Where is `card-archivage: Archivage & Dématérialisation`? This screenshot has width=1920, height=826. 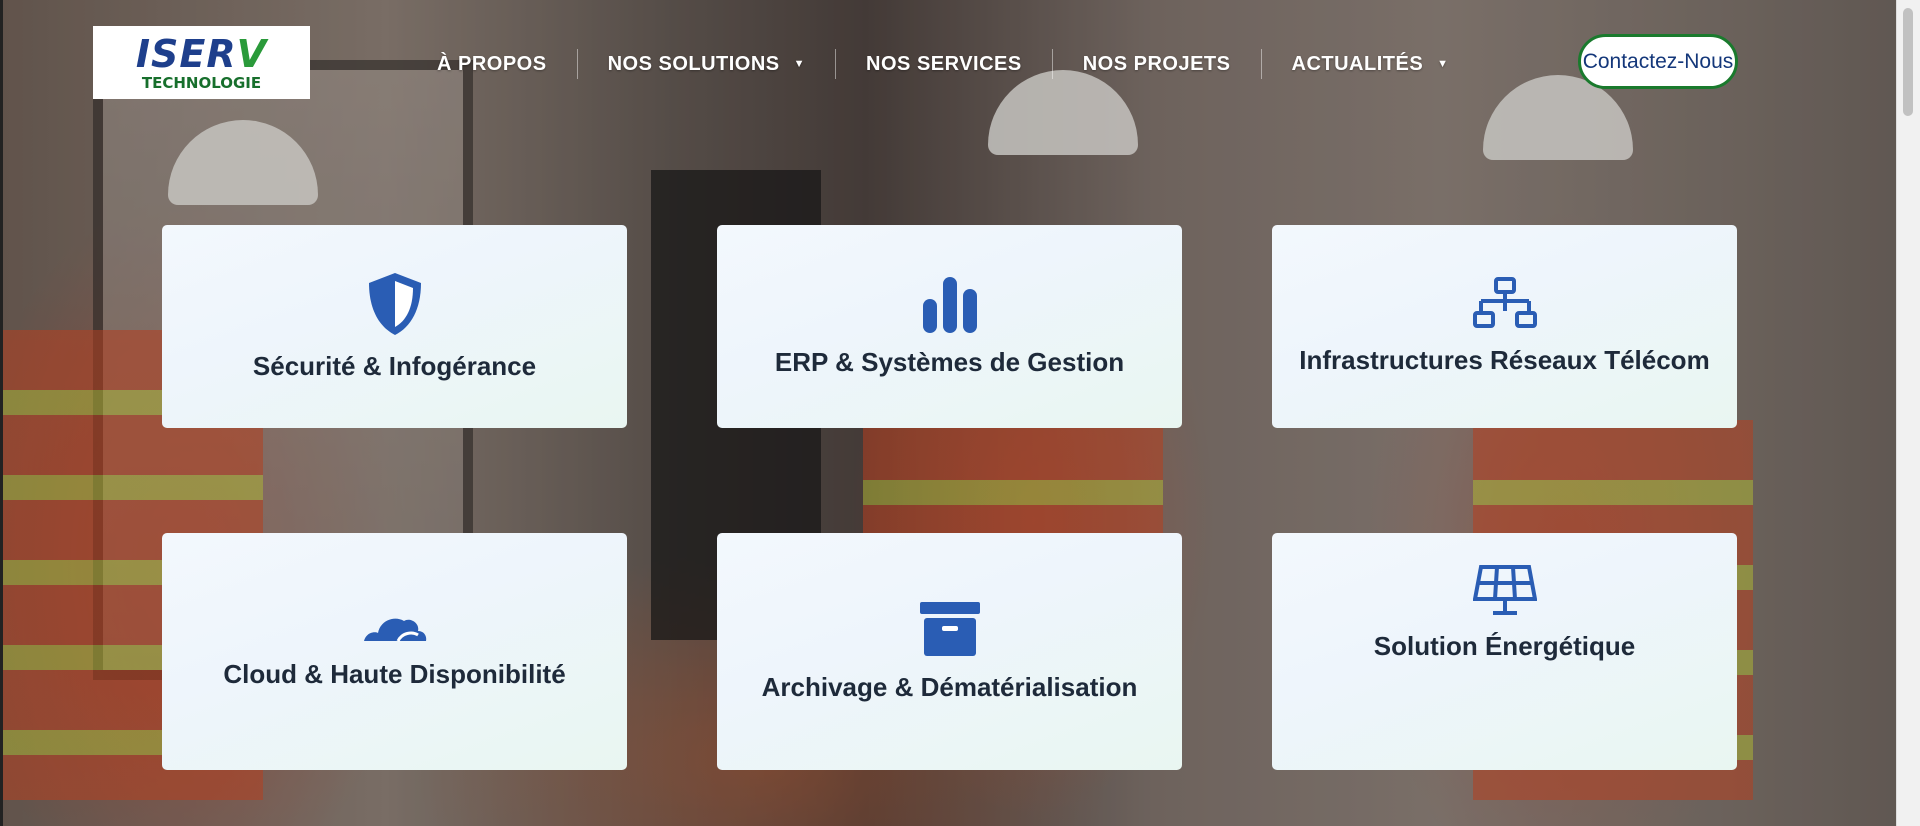 card-archivage: Archivage & Dématérialisation is located at coordinates (949, 651).